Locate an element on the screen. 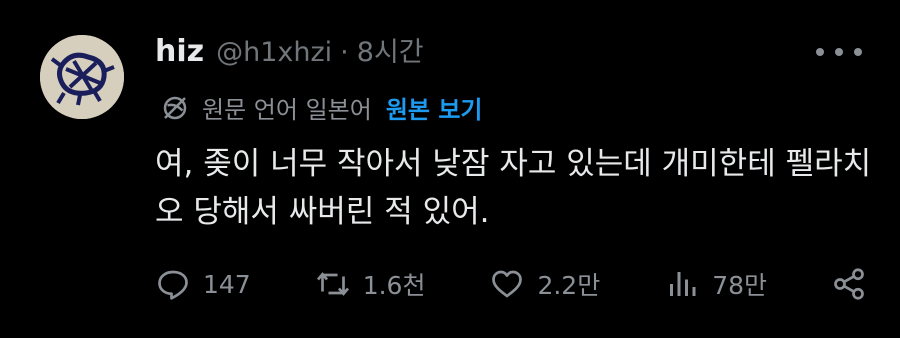 This screenshot has height=338, width=900. translate-icon is located at coordinates (175, 107).